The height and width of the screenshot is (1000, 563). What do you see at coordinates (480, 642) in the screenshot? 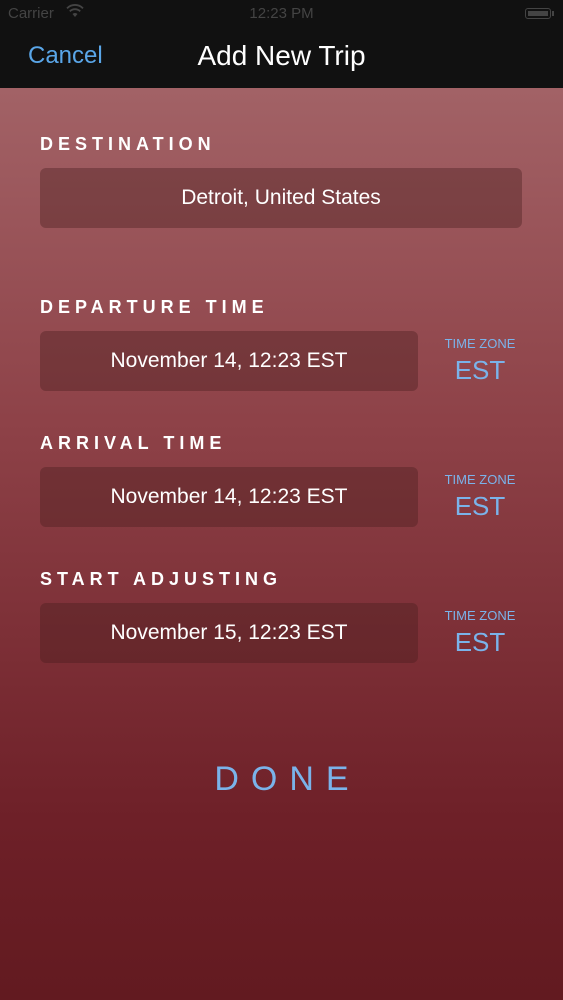
I see `start-adjusting-time-zone-value: EST` at bounding box center [480, 642].